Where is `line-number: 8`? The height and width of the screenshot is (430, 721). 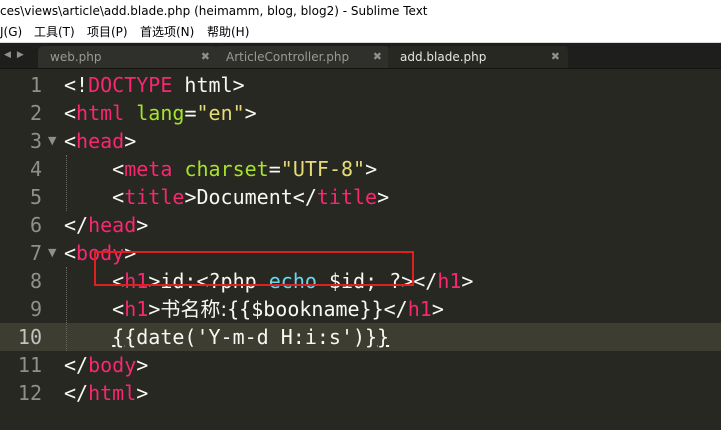 line-number: 8 is located at coordinates (35, 281).